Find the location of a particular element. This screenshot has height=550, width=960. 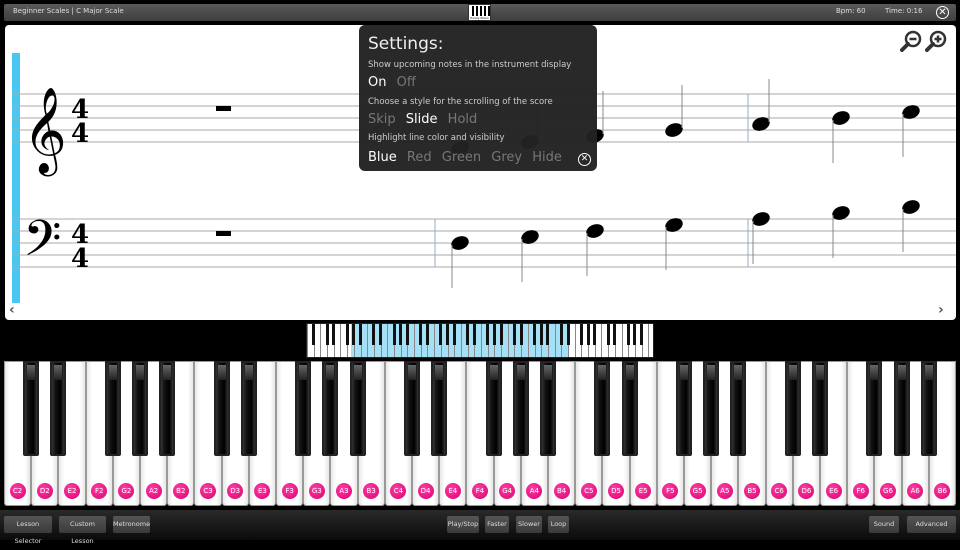

settings-close-icon: ✕ is located at coordinates (584, 159).